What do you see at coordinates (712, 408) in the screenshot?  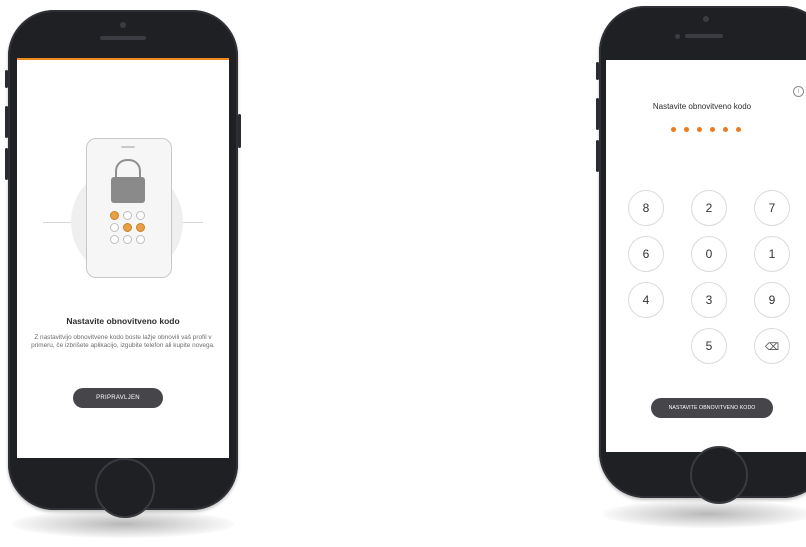 I see `set-recovery-code-button: NASTAVITE OBNOVITVENO KODO` at bounding box center [712, 408].